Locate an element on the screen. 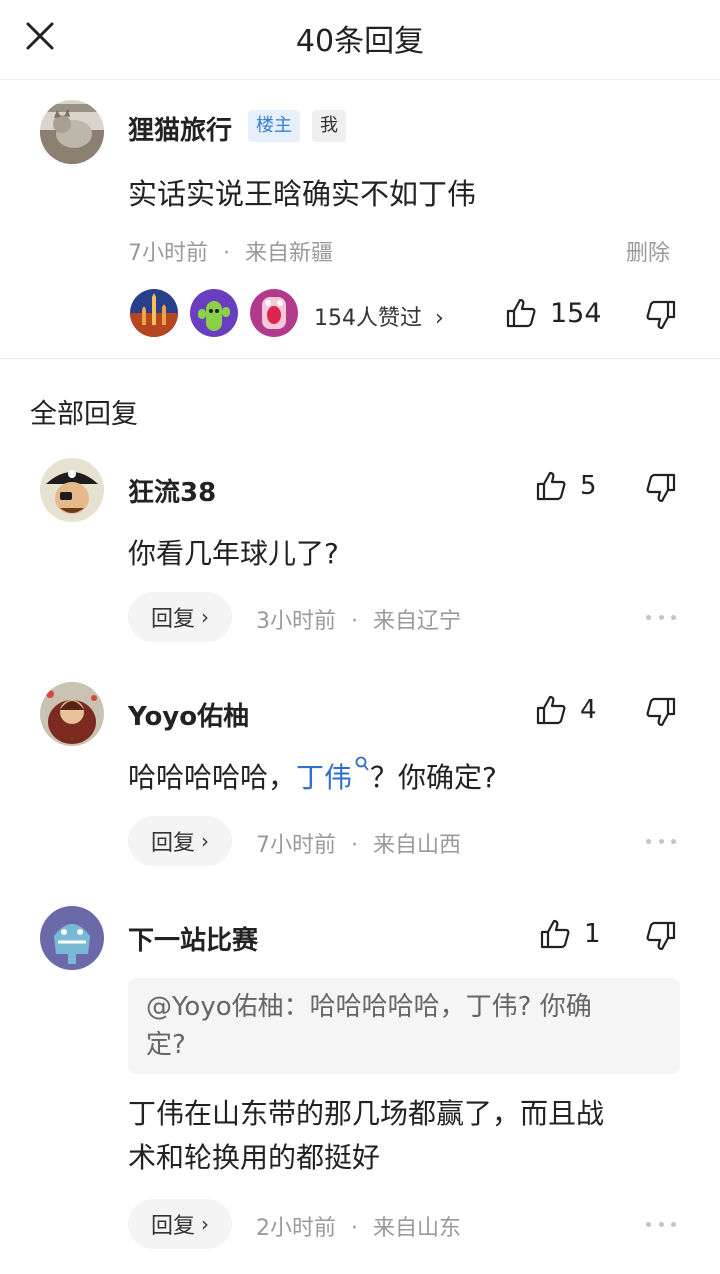 The width and height of the screenshot is (720, 1274). reply-meta: 7小时前 · 来自山西 is located at coordinates (358, 843).